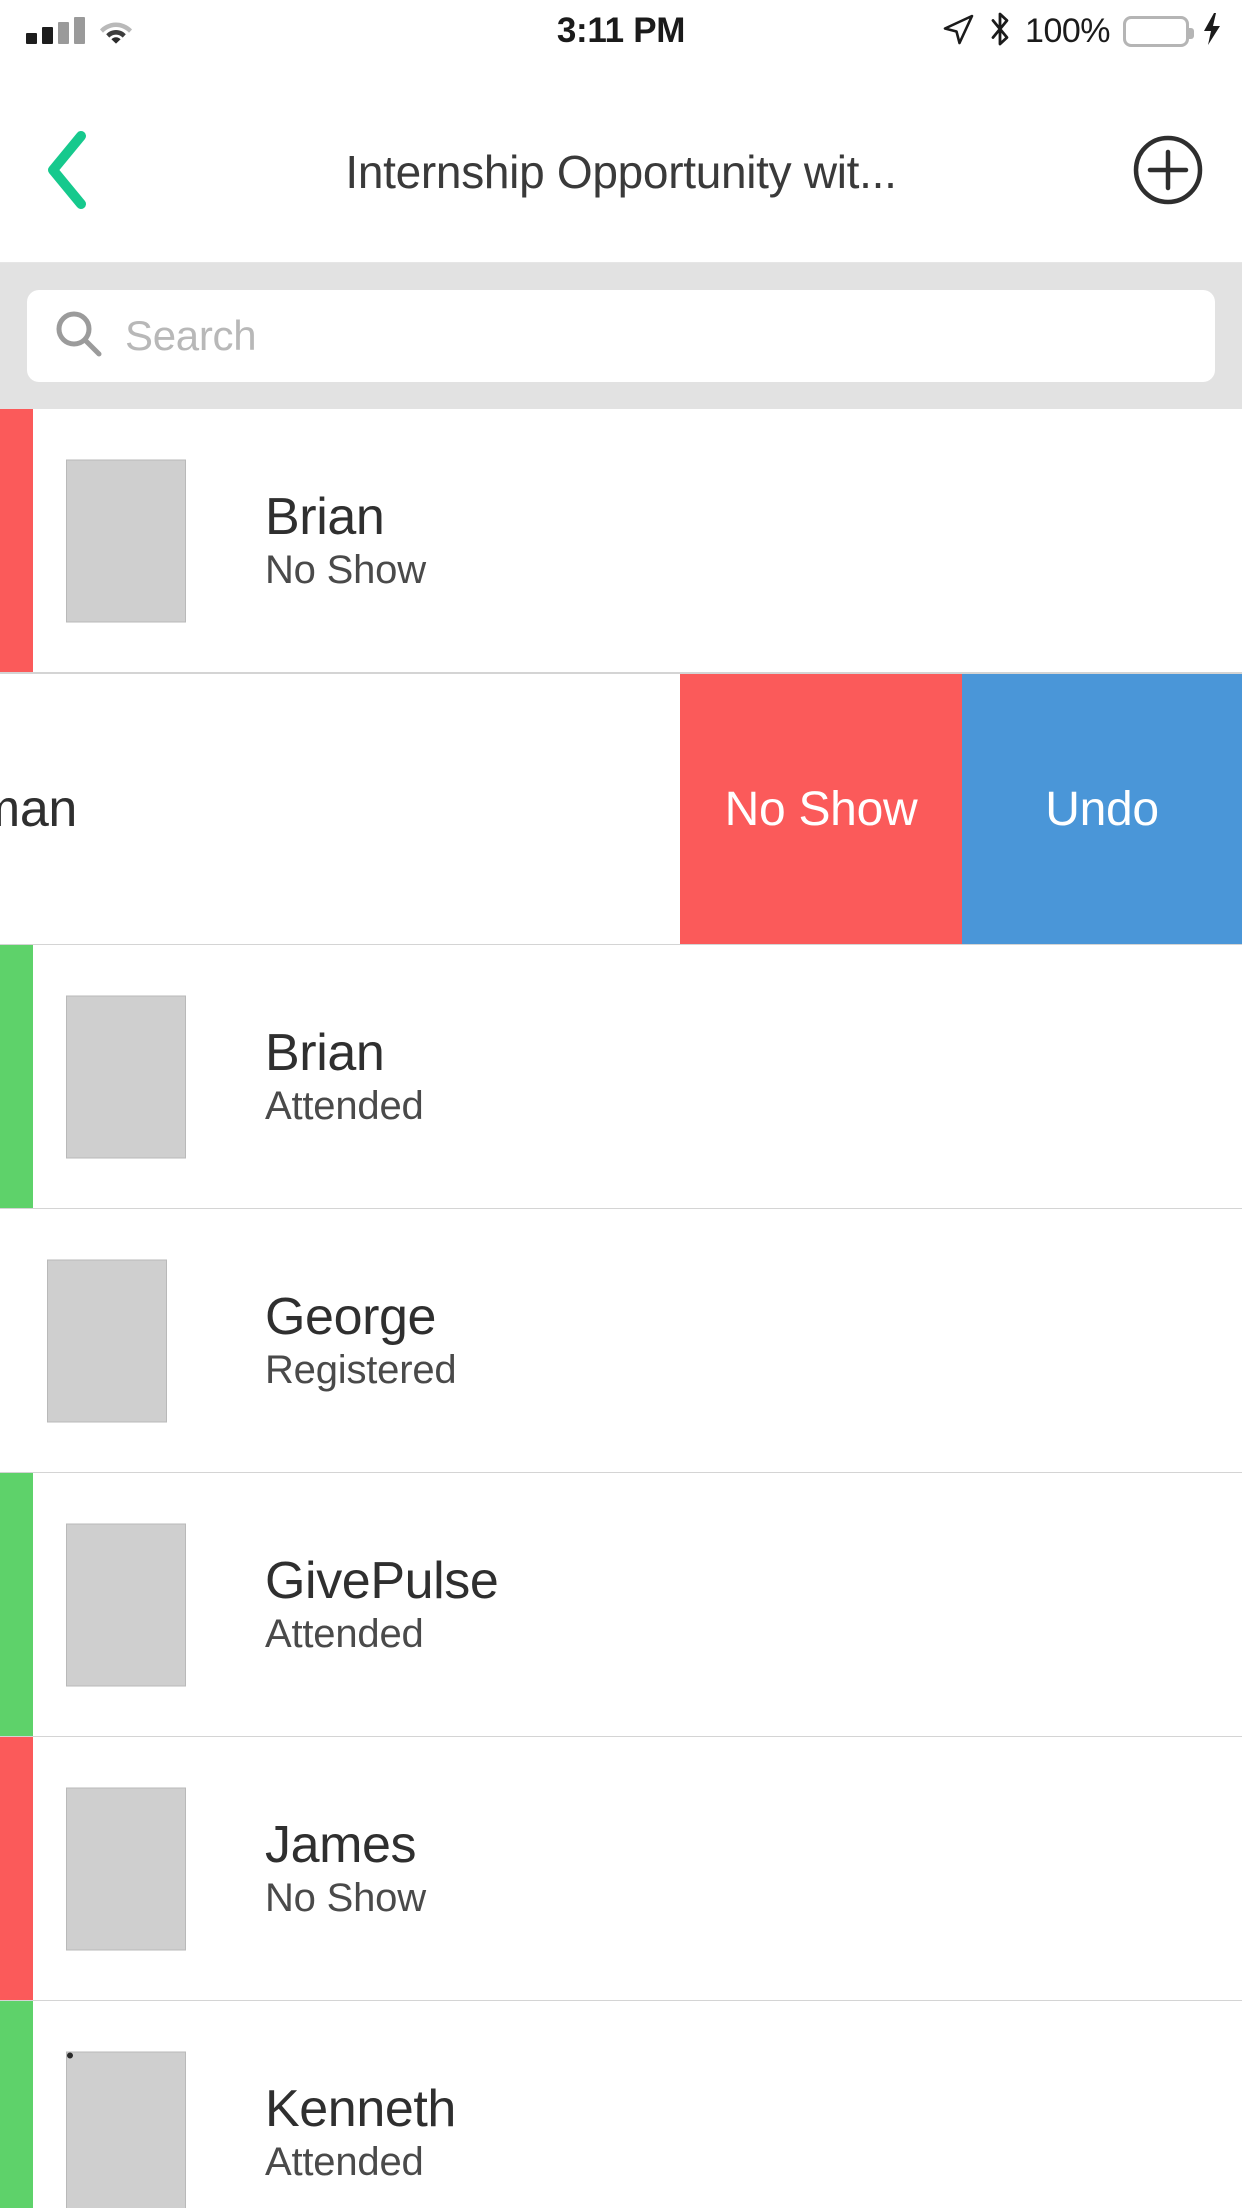 Image resolution: width=1242 pixels, height=2208 pixels. I want to click on list-item: George Registered, so click(621, 1341).